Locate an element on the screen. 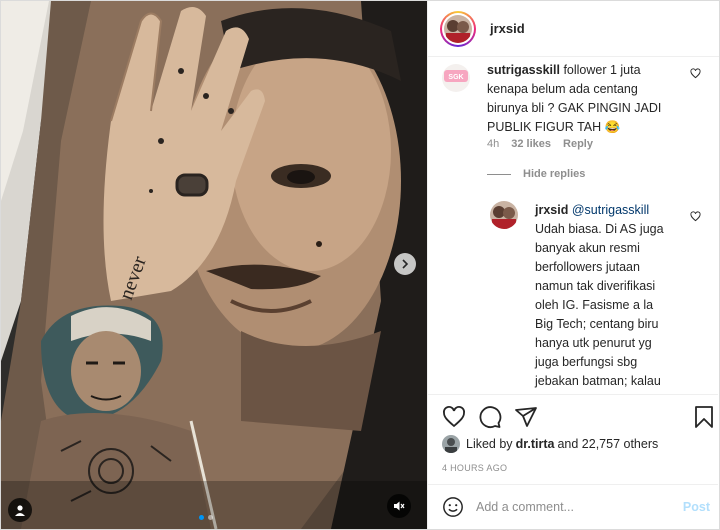  reply-username: jrxsid is located at coordinates (551, 210).